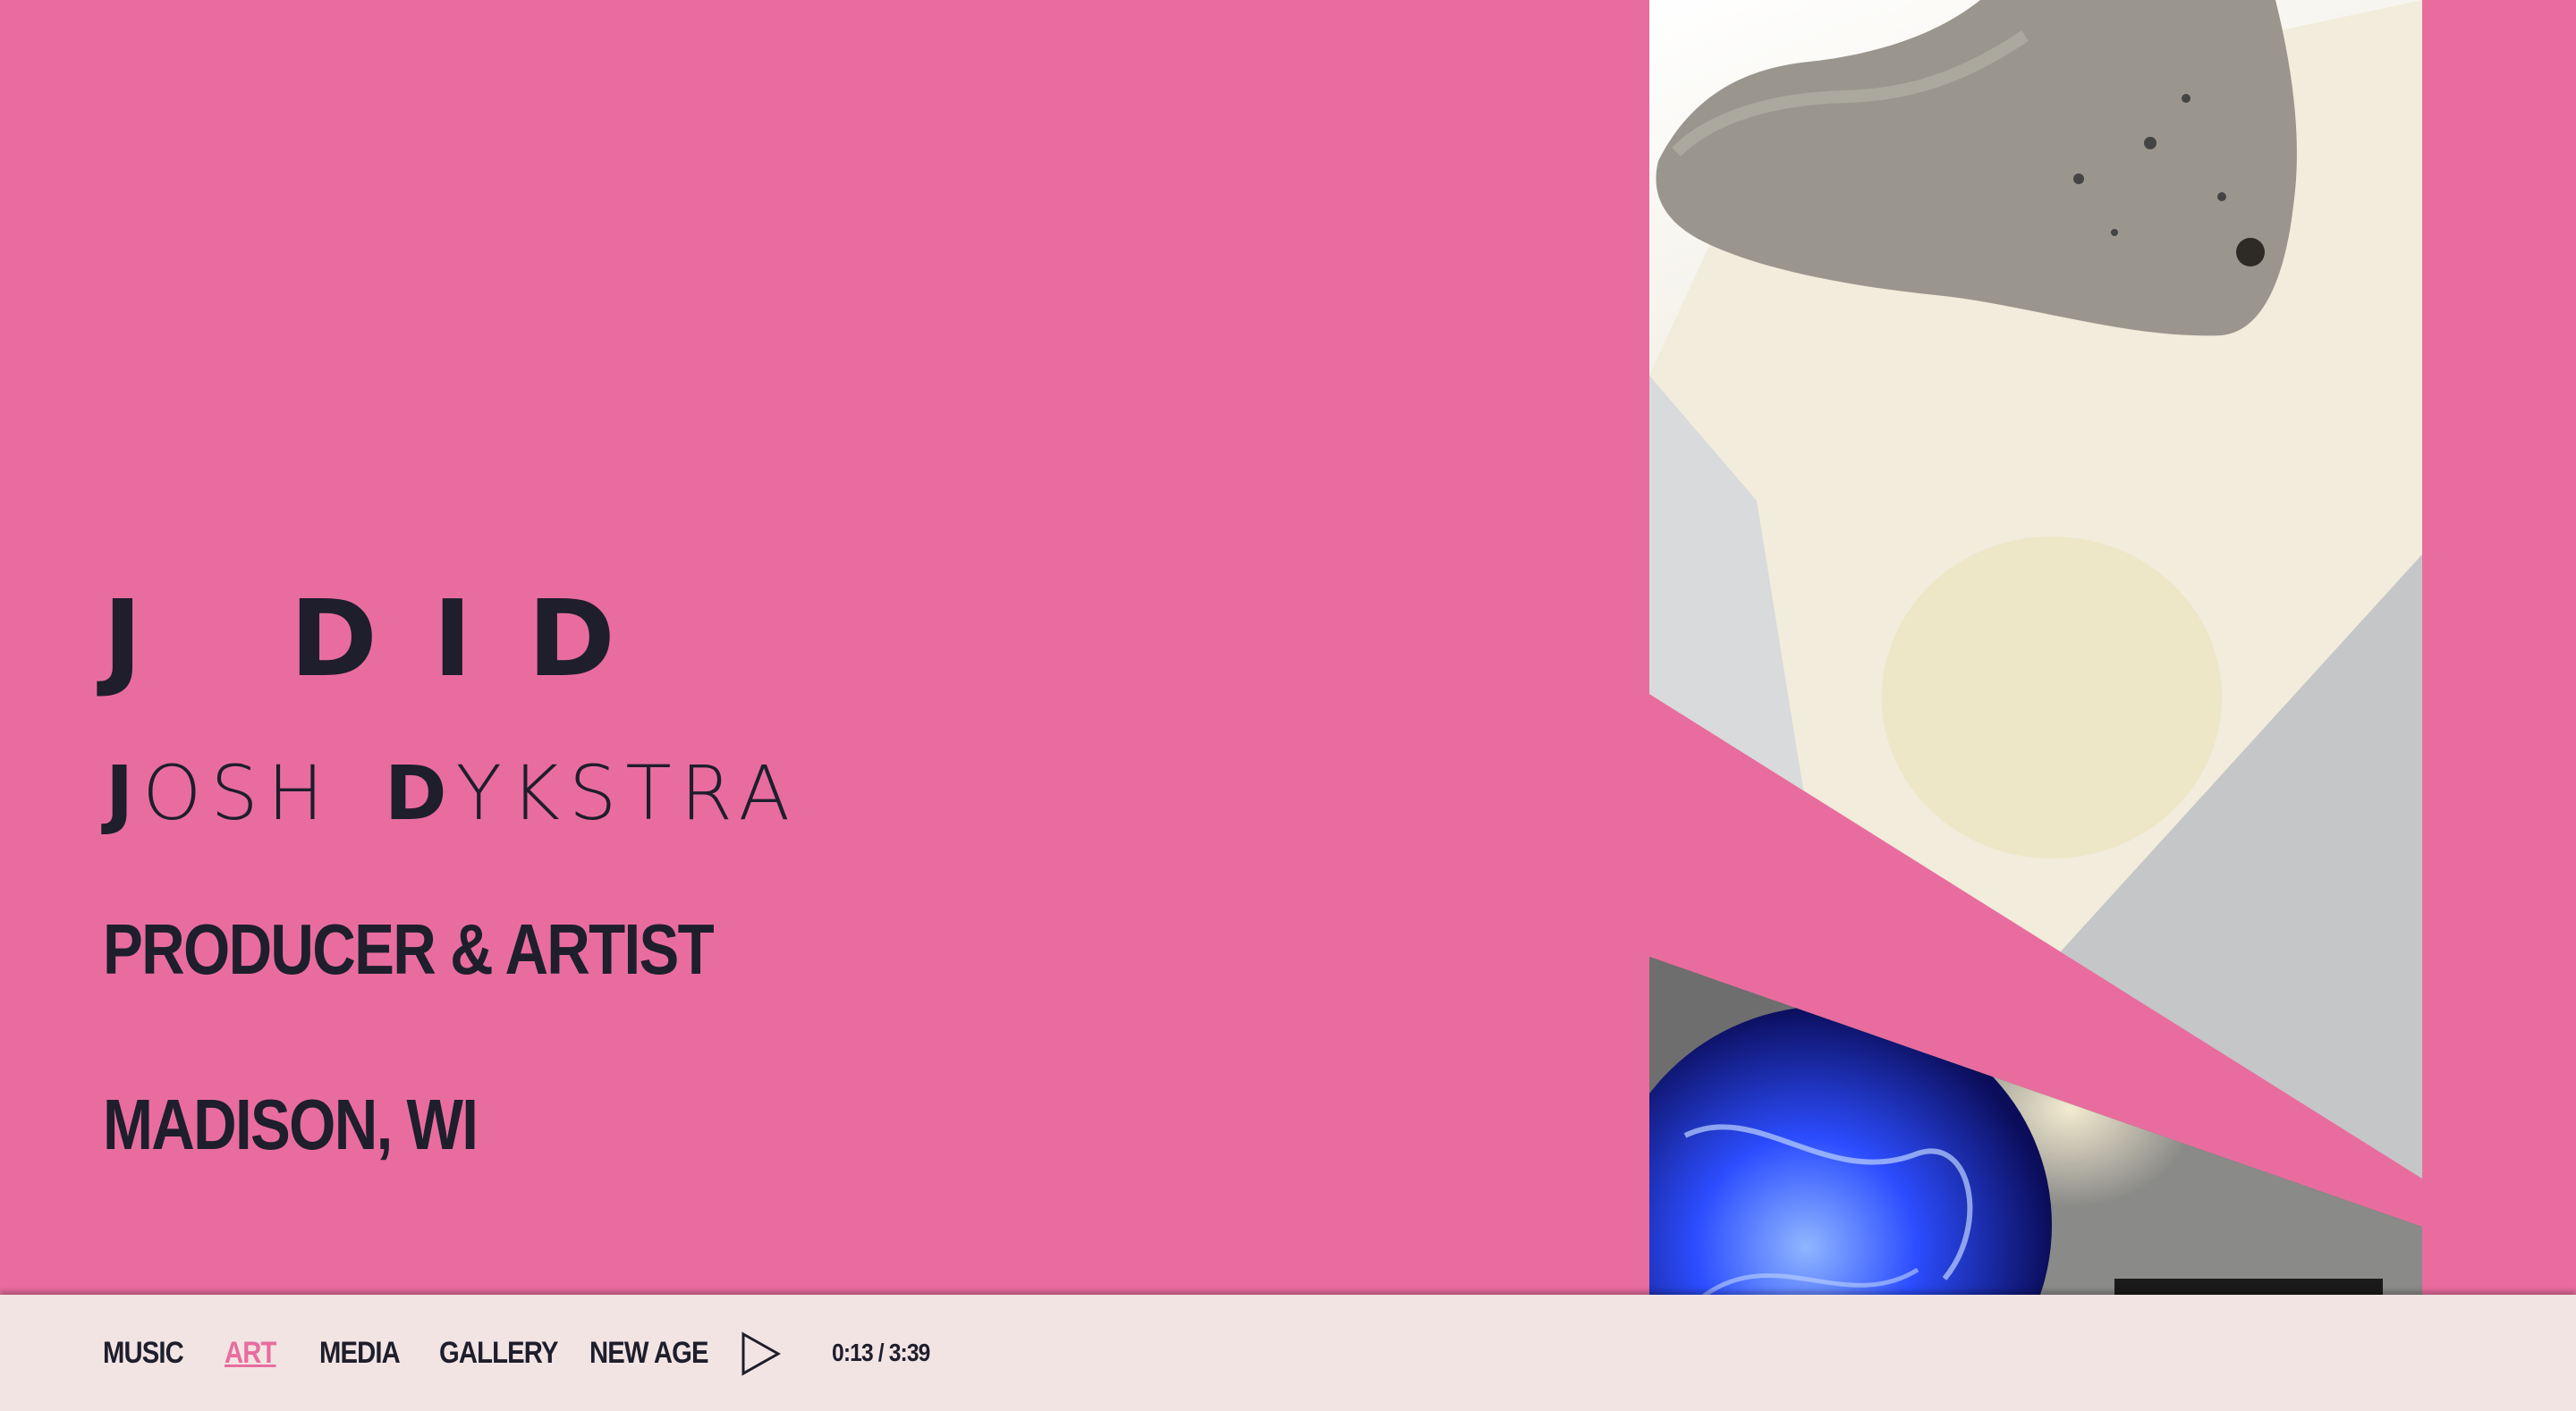 The image size is (2576, 1411). I want to click on artist-name: JOSH DYKSTRA, so click(452, 793).